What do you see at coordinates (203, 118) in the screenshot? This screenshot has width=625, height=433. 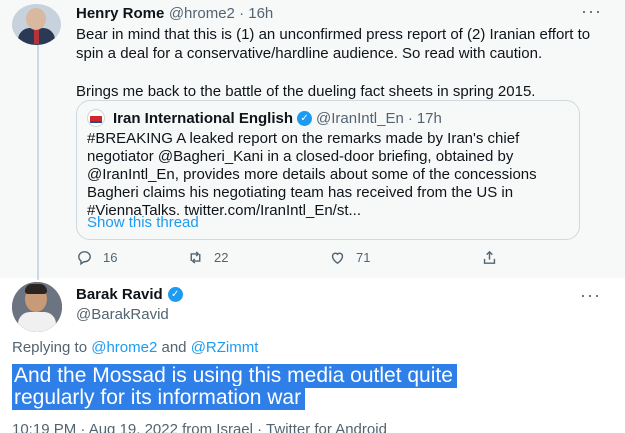 I see `quote-author-name: Iran International English` at bounding box center [203, 118].